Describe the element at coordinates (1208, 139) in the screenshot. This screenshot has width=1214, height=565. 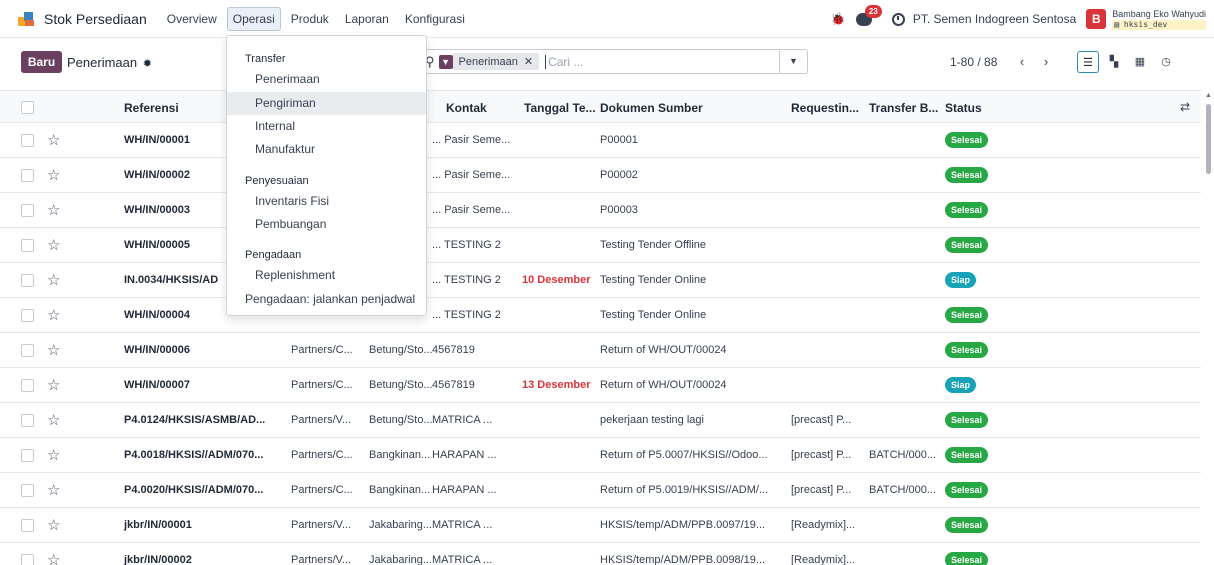
I see `scroll-thumb` at that location.